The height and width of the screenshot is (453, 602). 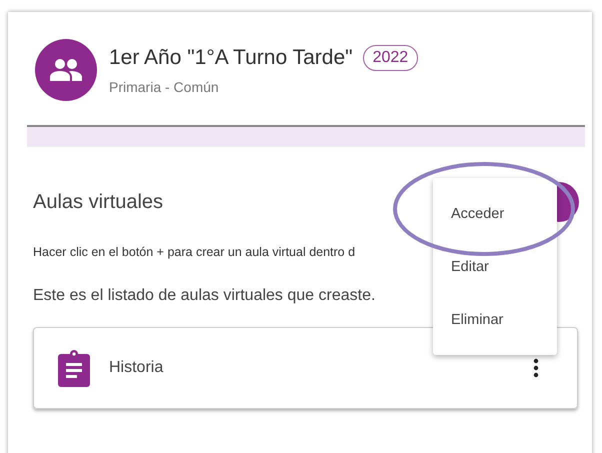 I want to click on year-badge: 2022, so click(x=390, y=58).